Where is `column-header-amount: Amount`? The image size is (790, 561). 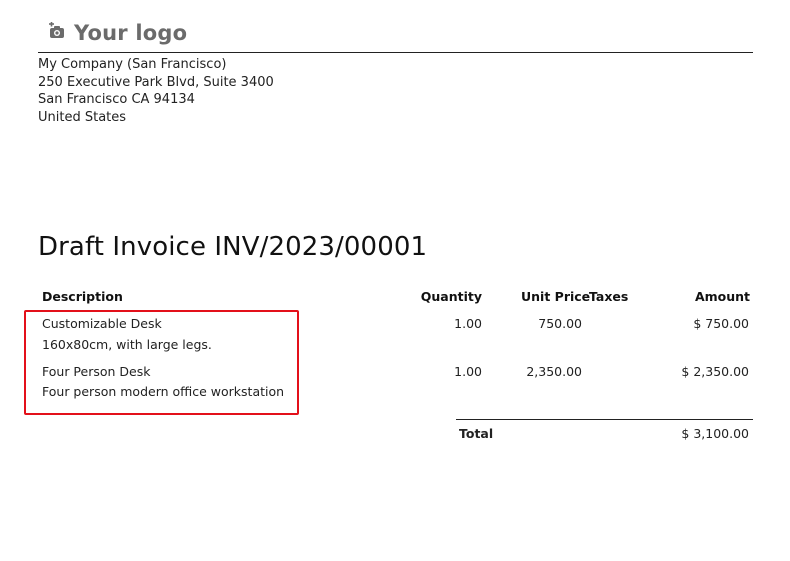
column-header-amount: Amount is located at coordinates (722, 296).